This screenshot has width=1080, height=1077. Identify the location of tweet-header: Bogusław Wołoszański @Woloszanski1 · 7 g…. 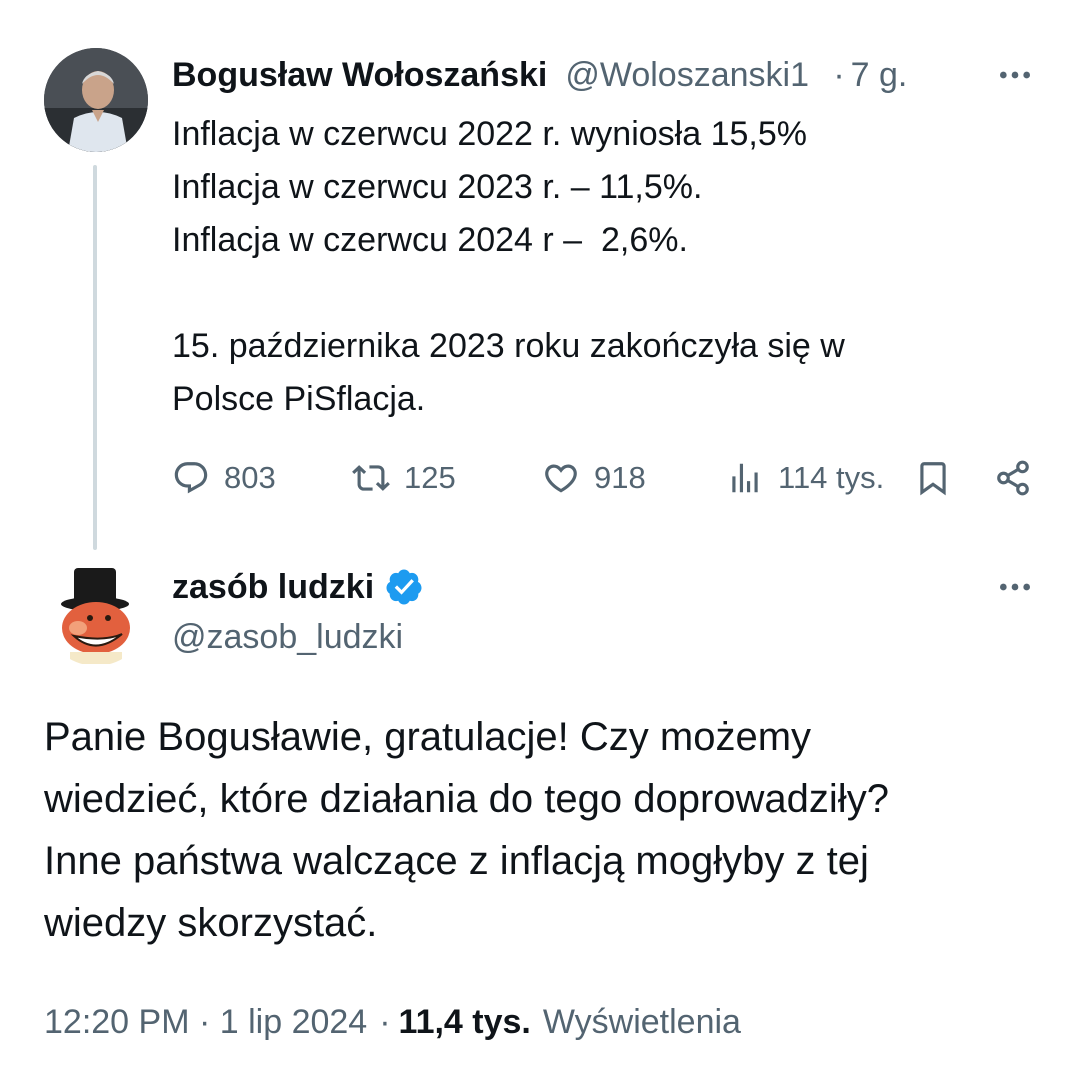
(539, 75).